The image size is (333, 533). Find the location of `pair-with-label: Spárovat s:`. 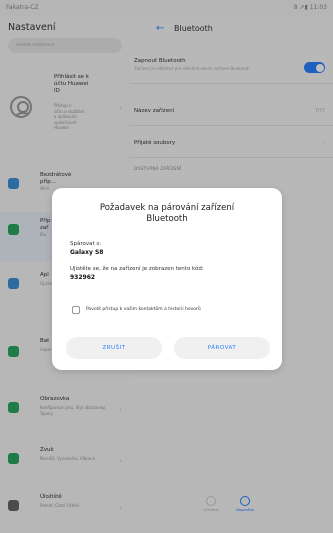

pair-with-label: Spárovat s: is located at coordinates (86, 244).